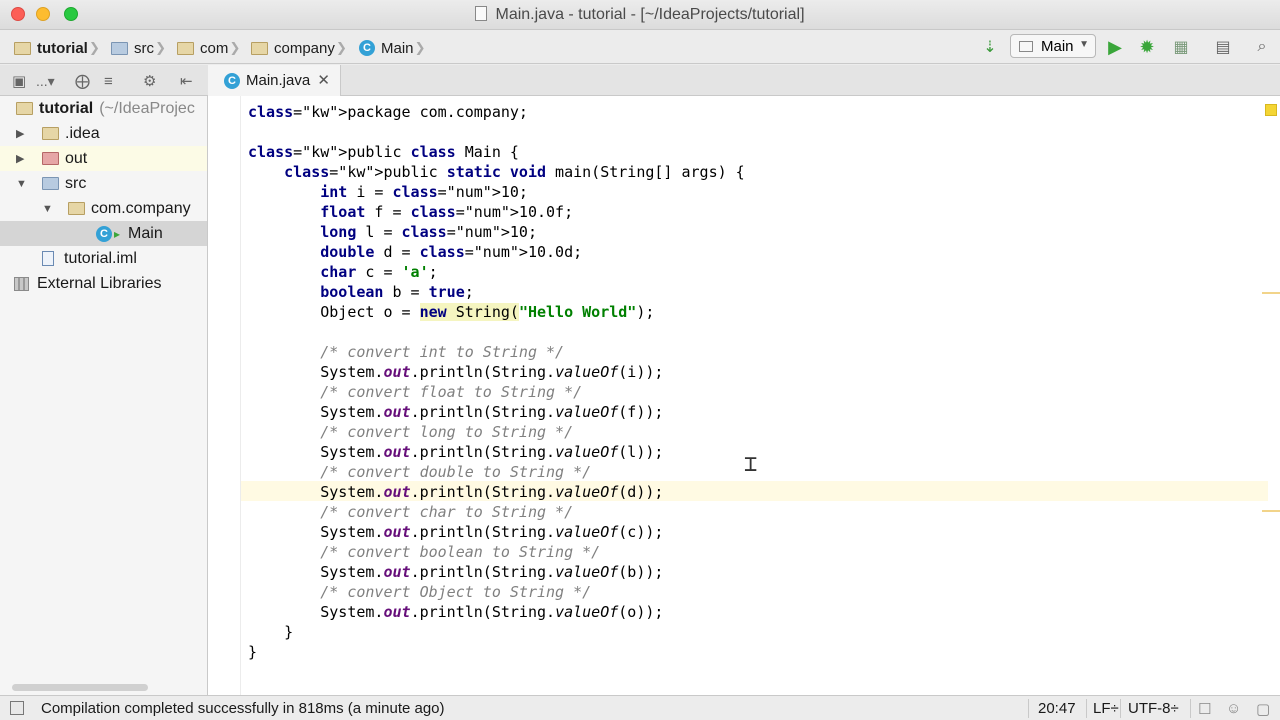  Describe the element at coordinates (1153, 708) in the screenshot. I see `encoding-selector: UTF-8÷` at that location.